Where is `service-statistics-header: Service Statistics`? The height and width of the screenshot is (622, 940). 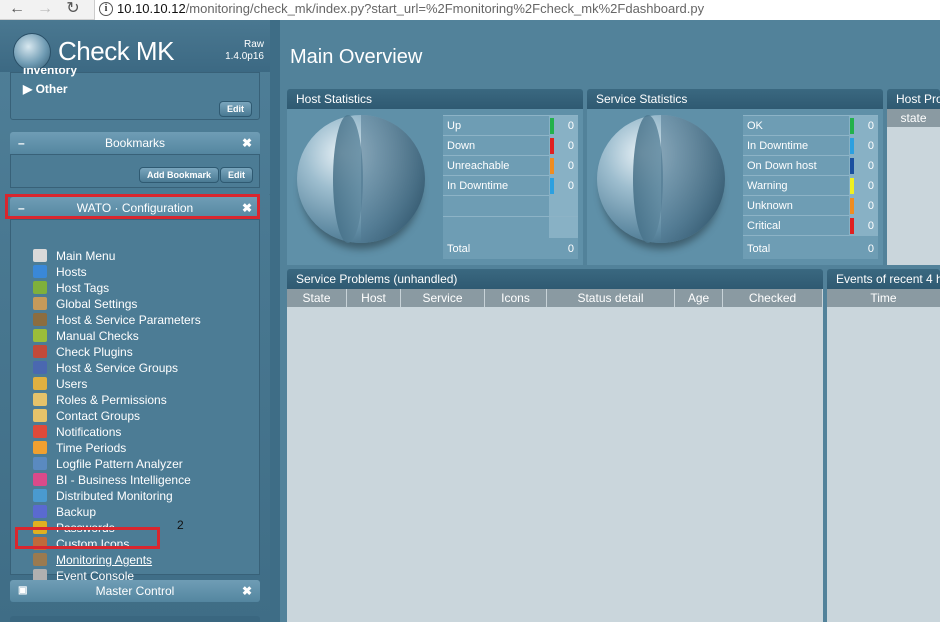 service-statistics-header: Service Statistics is located at coordinates (735, 99).